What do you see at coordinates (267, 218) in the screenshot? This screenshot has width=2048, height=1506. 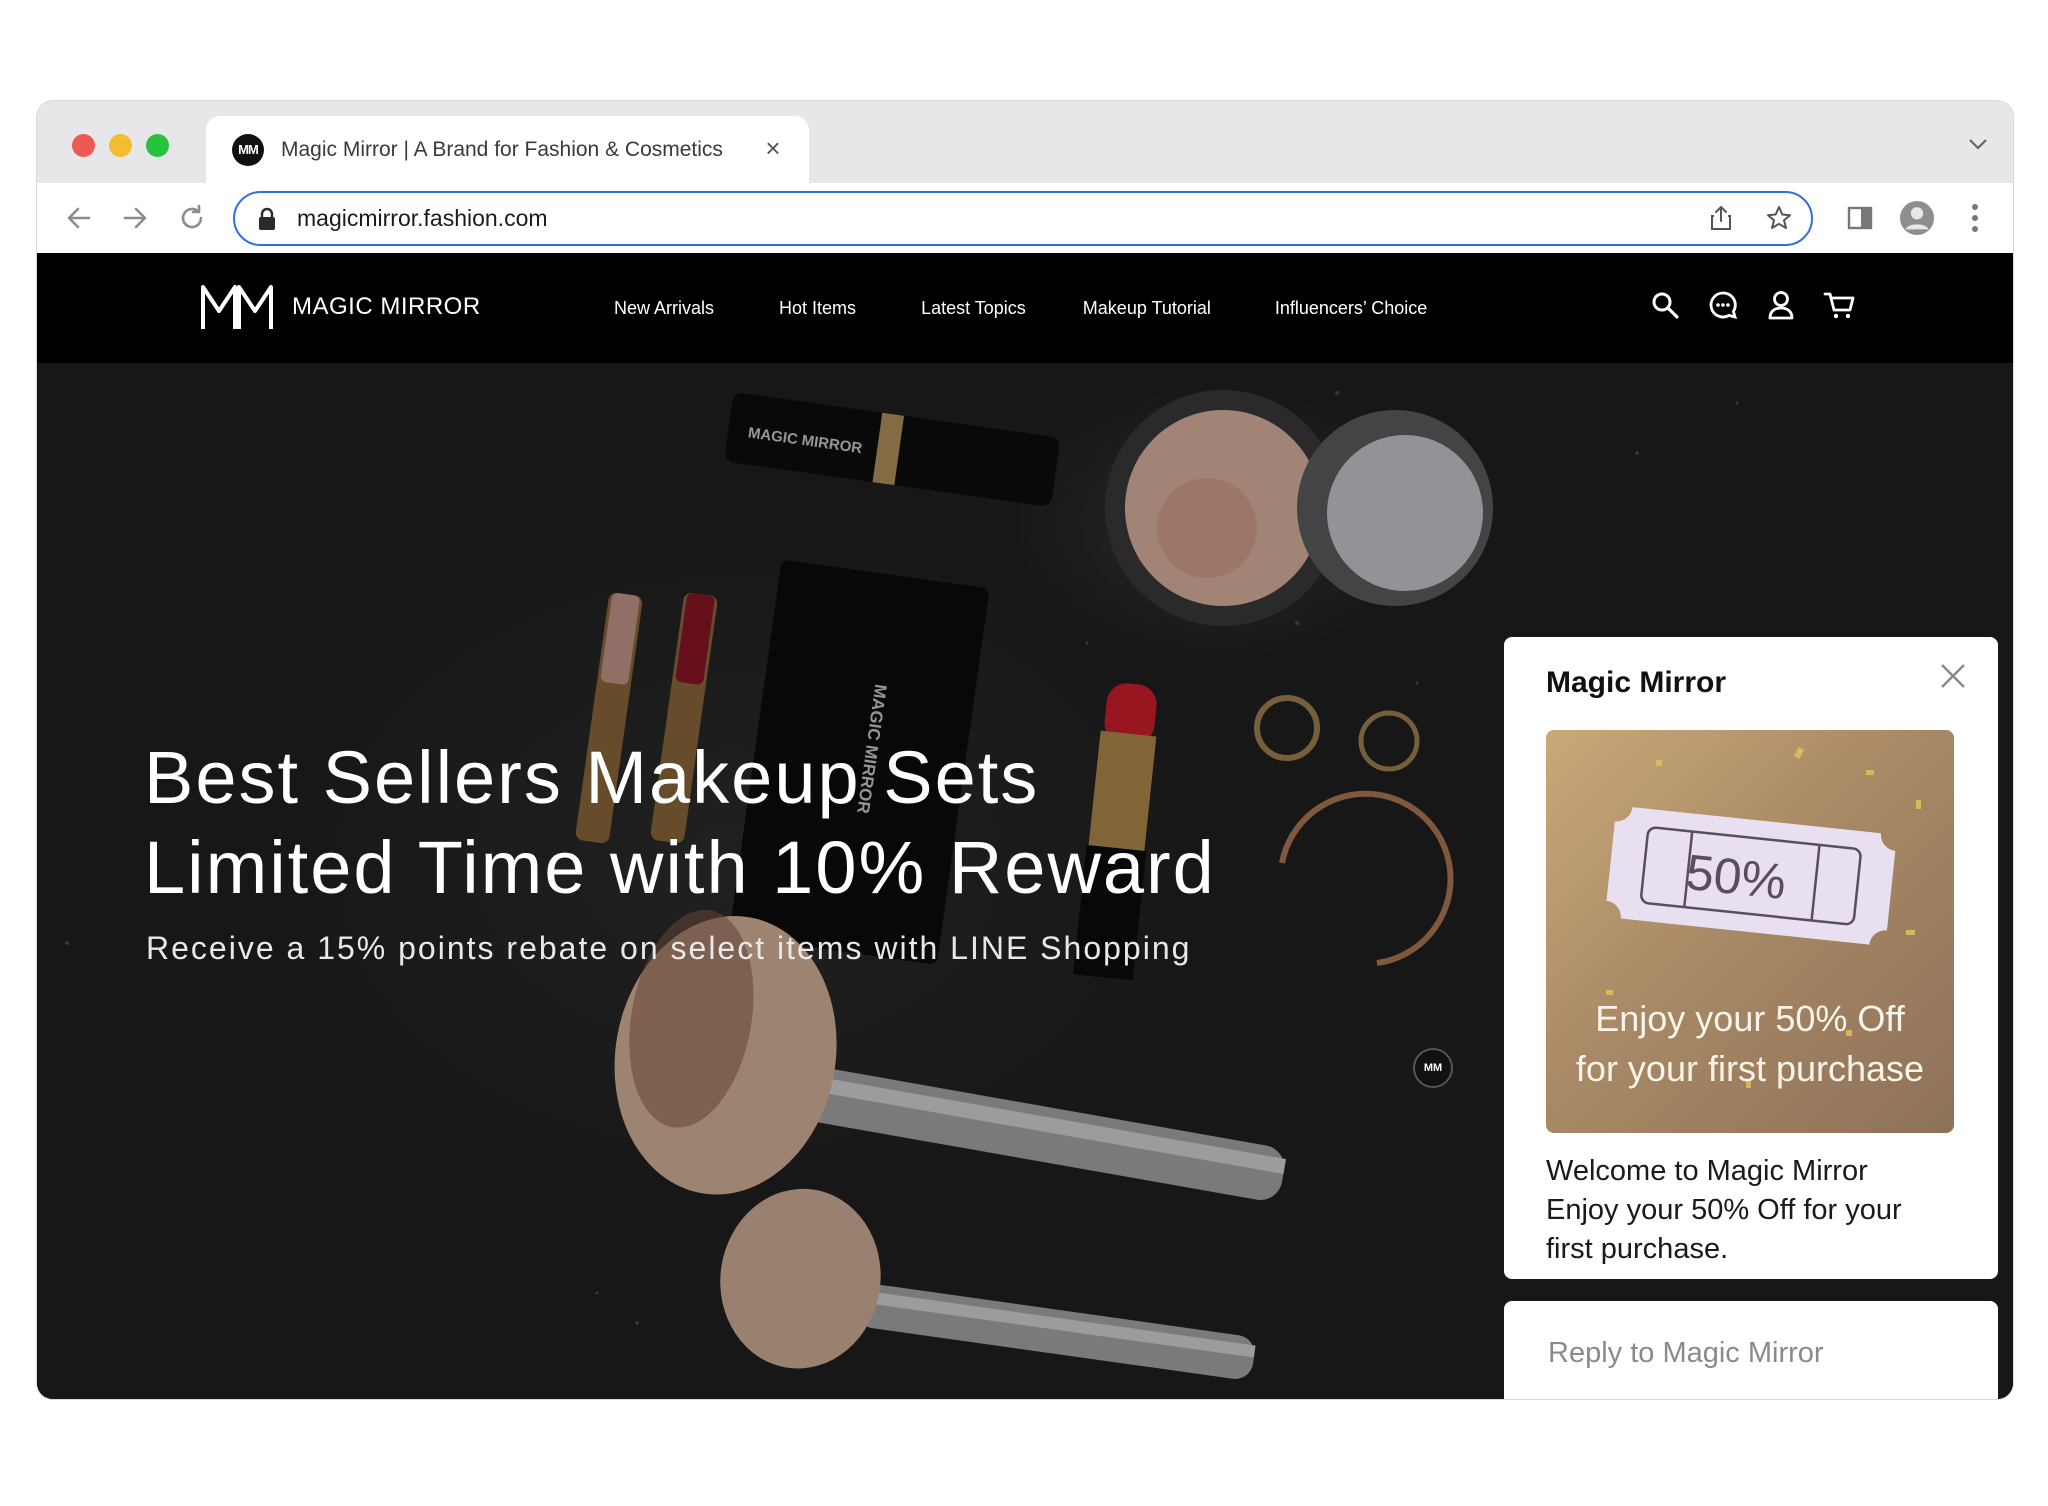 I see `lock-icon` at bounding box center [267, 218].